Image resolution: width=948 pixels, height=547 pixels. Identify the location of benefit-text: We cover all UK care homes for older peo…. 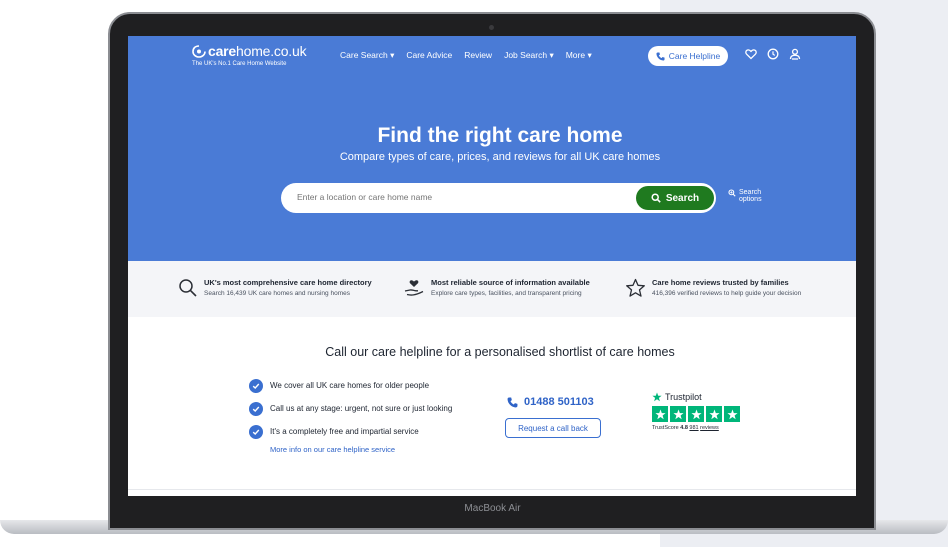
(350, 385).